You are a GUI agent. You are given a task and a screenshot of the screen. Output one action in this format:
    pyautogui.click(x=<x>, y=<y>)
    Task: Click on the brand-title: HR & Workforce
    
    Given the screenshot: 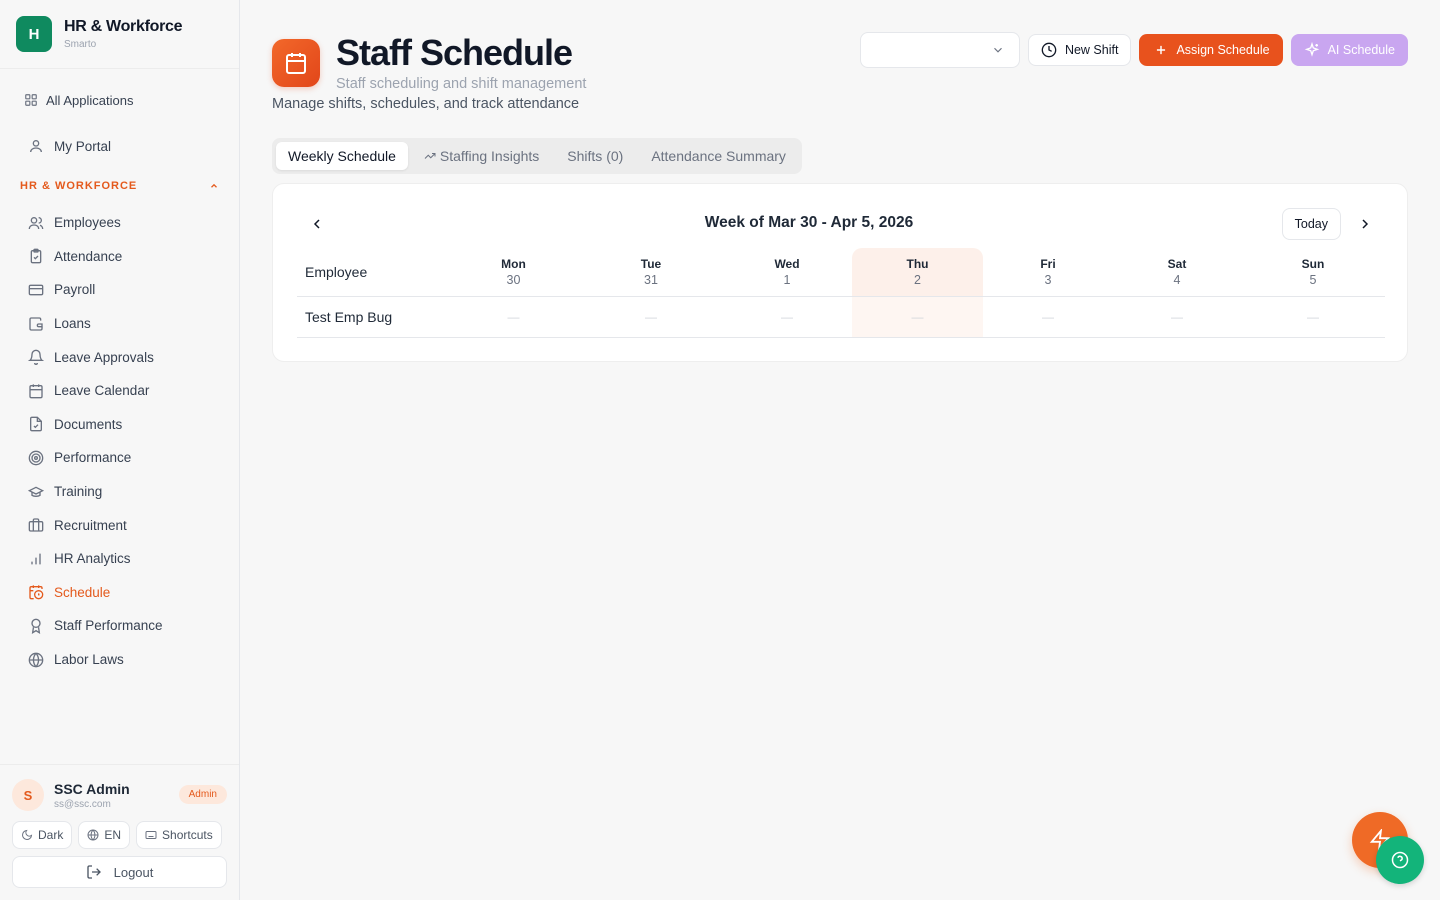 What is the action you would take?
    pyautogui.click(x=123, y=26)
    